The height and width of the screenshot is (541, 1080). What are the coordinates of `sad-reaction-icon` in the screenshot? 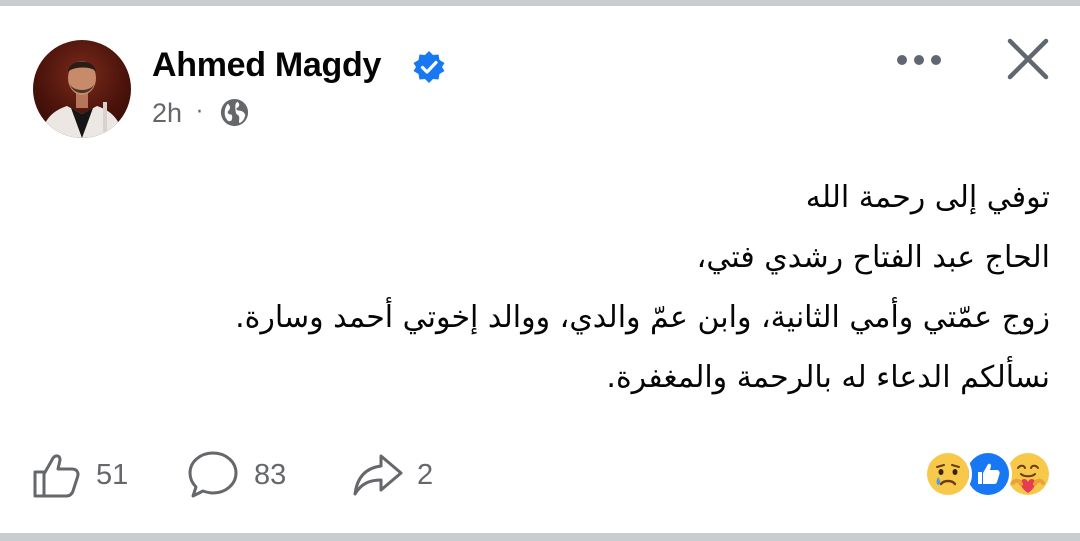 It's located at (948, 474).